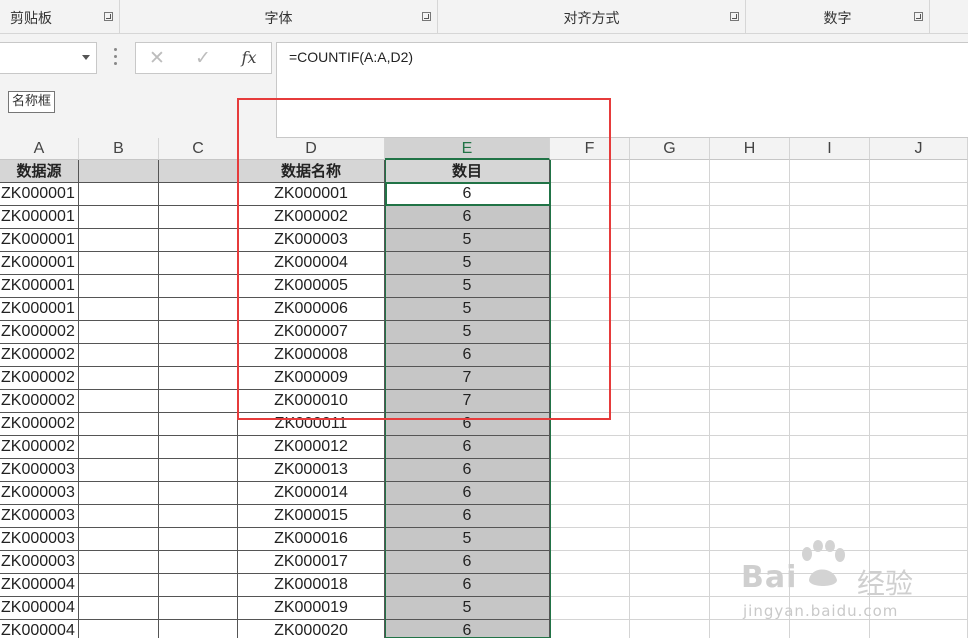  I want to click on cell-d: ZK000003, so click(311, 240).